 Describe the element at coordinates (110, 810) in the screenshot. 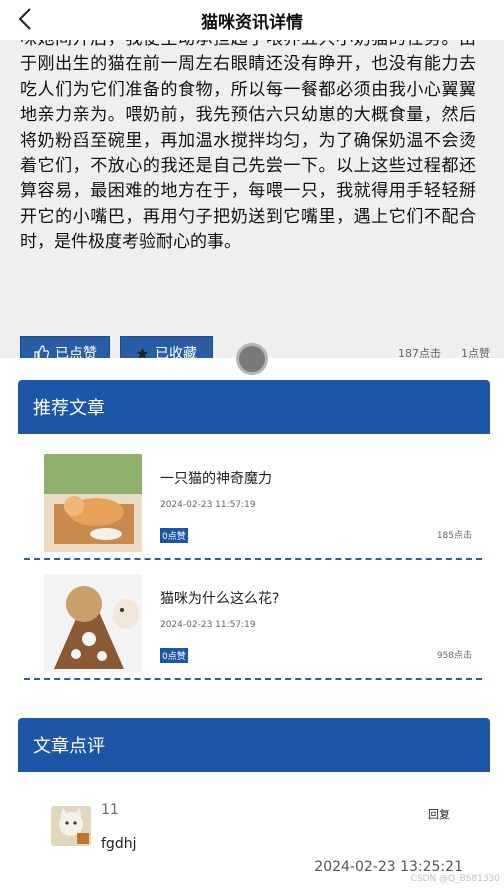

I see `comment-username: 11` at that location.